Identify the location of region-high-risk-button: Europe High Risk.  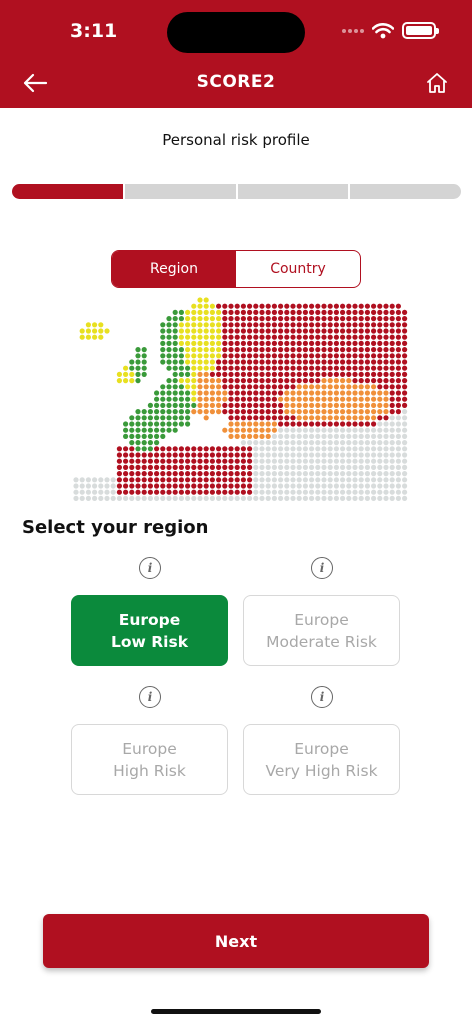
(149, 759).